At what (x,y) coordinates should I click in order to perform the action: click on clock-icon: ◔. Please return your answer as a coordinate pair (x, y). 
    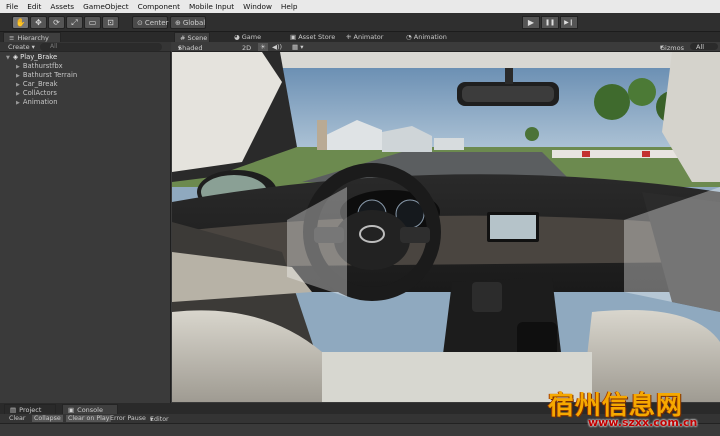
    Looking at the image, I should click on (410, 37).